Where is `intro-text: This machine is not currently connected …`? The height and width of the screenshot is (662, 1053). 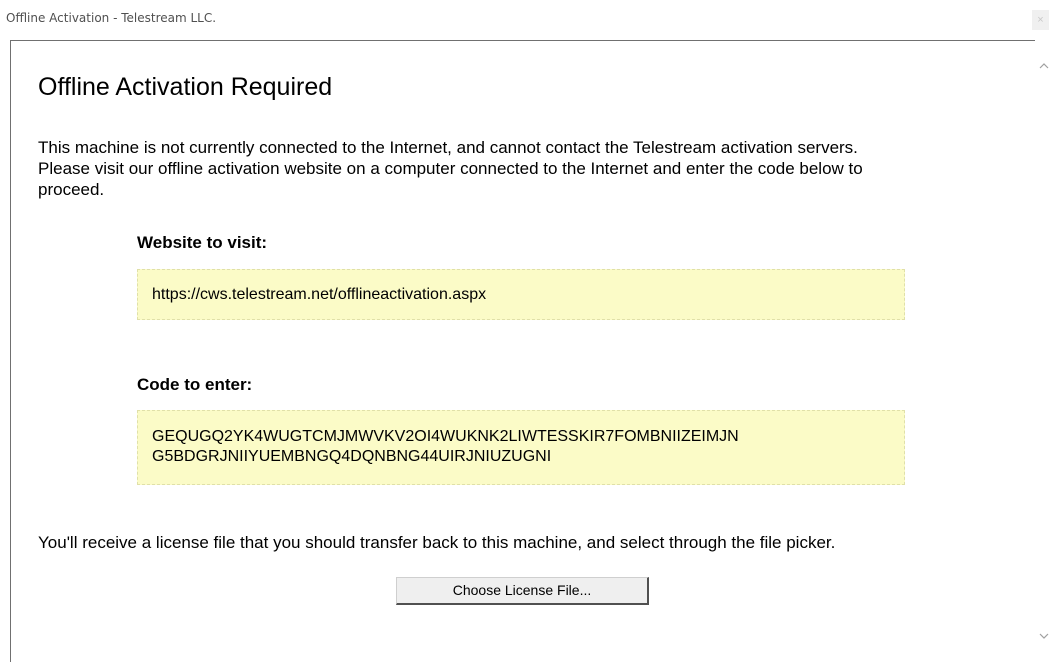 intro-text: This machine is not currently connected … is located at coordinates (530, 168).